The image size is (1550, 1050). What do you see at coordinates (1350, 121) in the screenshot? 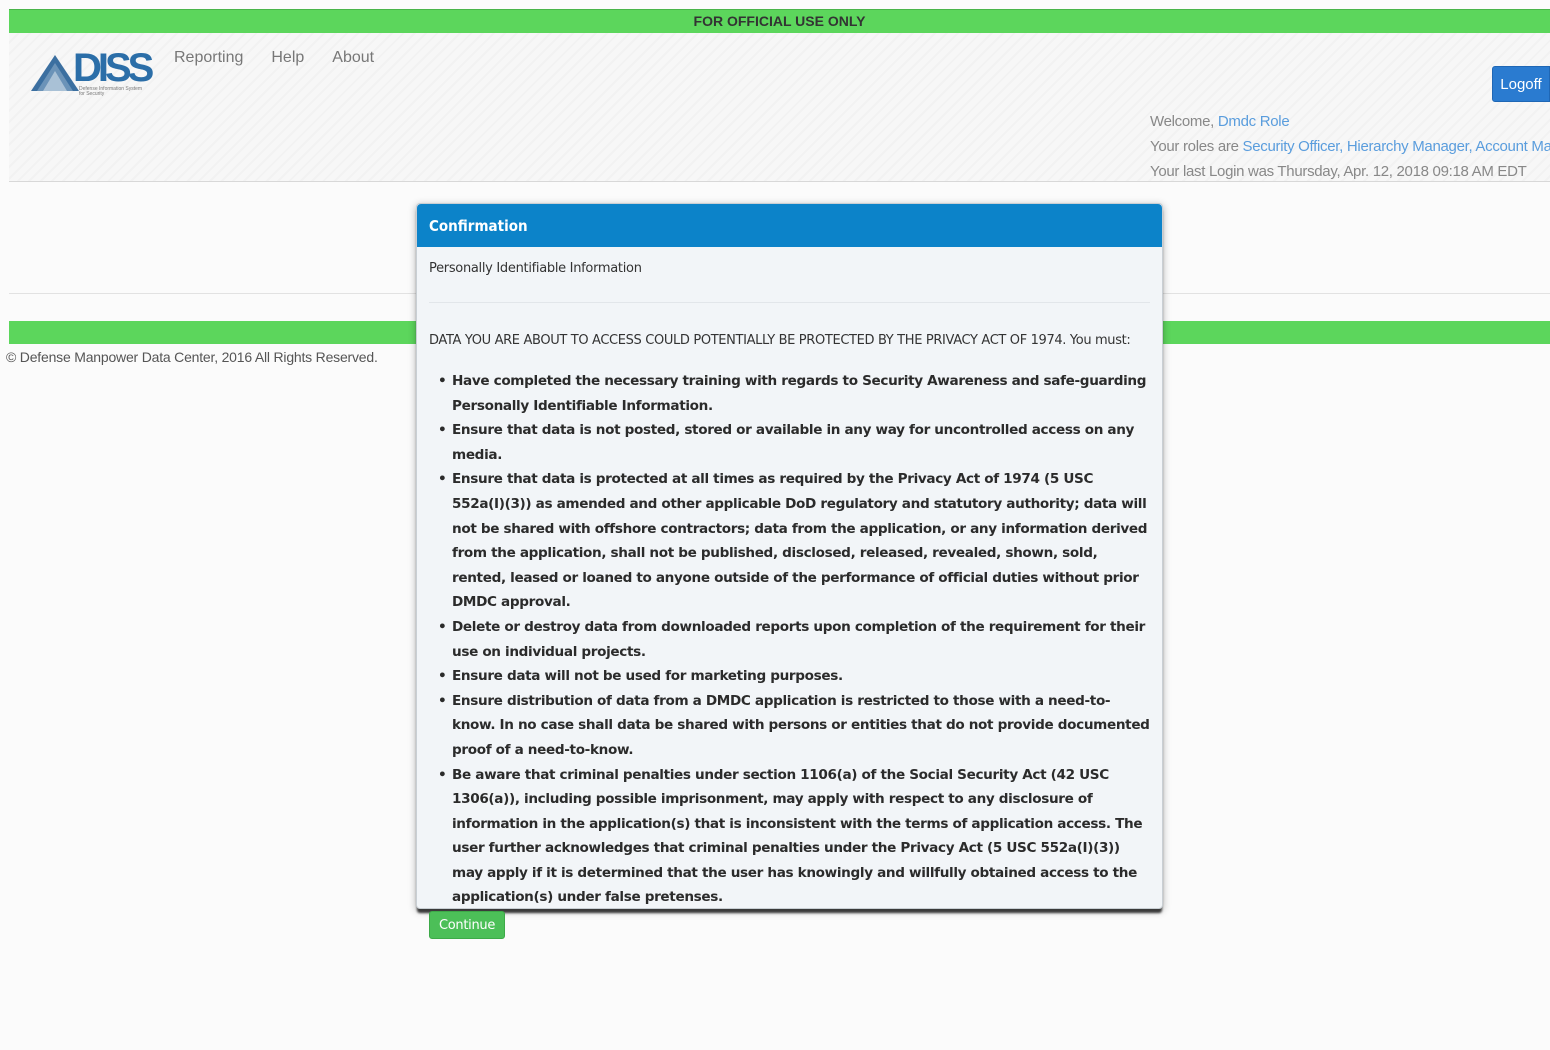
I see `welcome-line: Welcome, Dmdc Role` at bounding box center [1350, 121].